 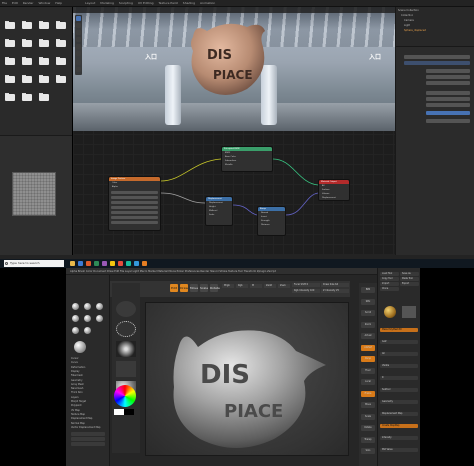 What do you see at coordinates (399, 354) in the screenshot?
I see `tool-palette-item: All` at bounding box center [399, 354].